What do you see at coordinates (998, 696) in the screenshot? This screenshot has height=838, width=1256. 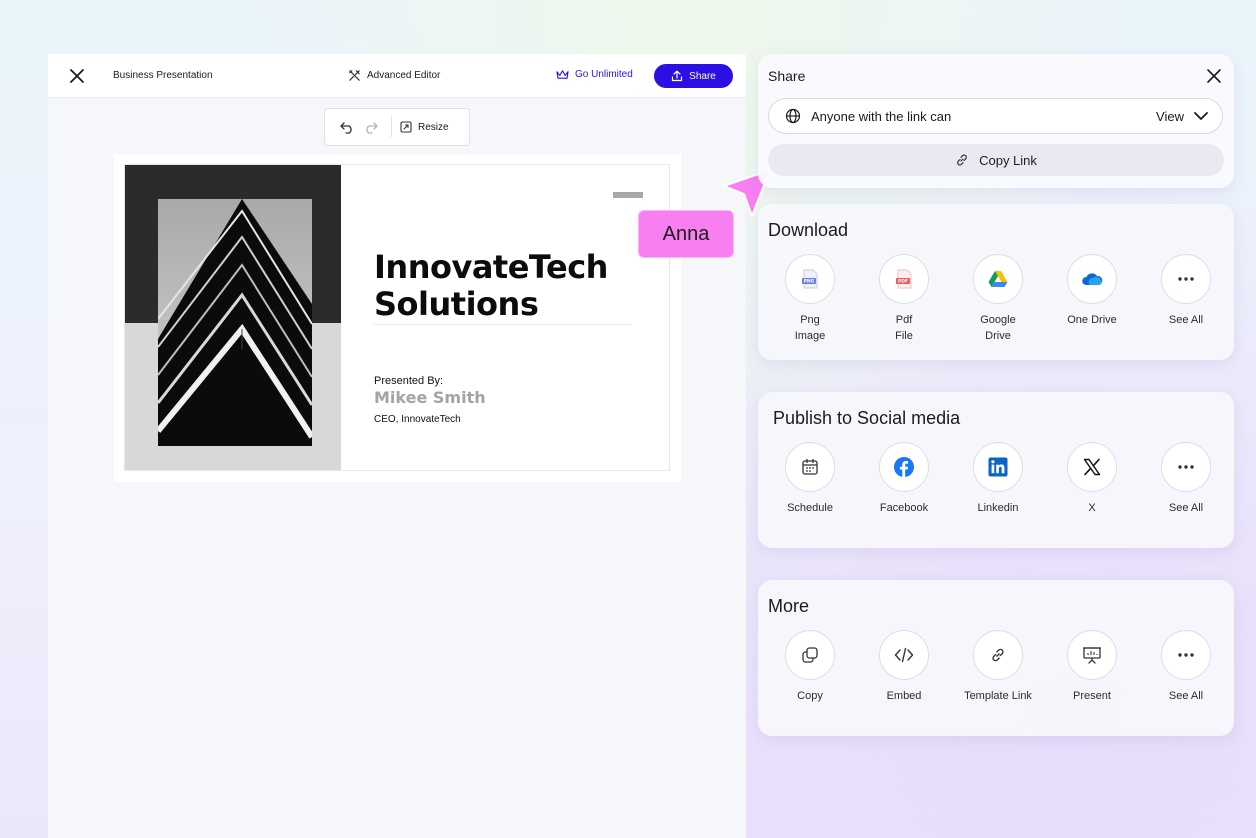 I see `template-link-label: Template Link` at bounding box center [998, 696].